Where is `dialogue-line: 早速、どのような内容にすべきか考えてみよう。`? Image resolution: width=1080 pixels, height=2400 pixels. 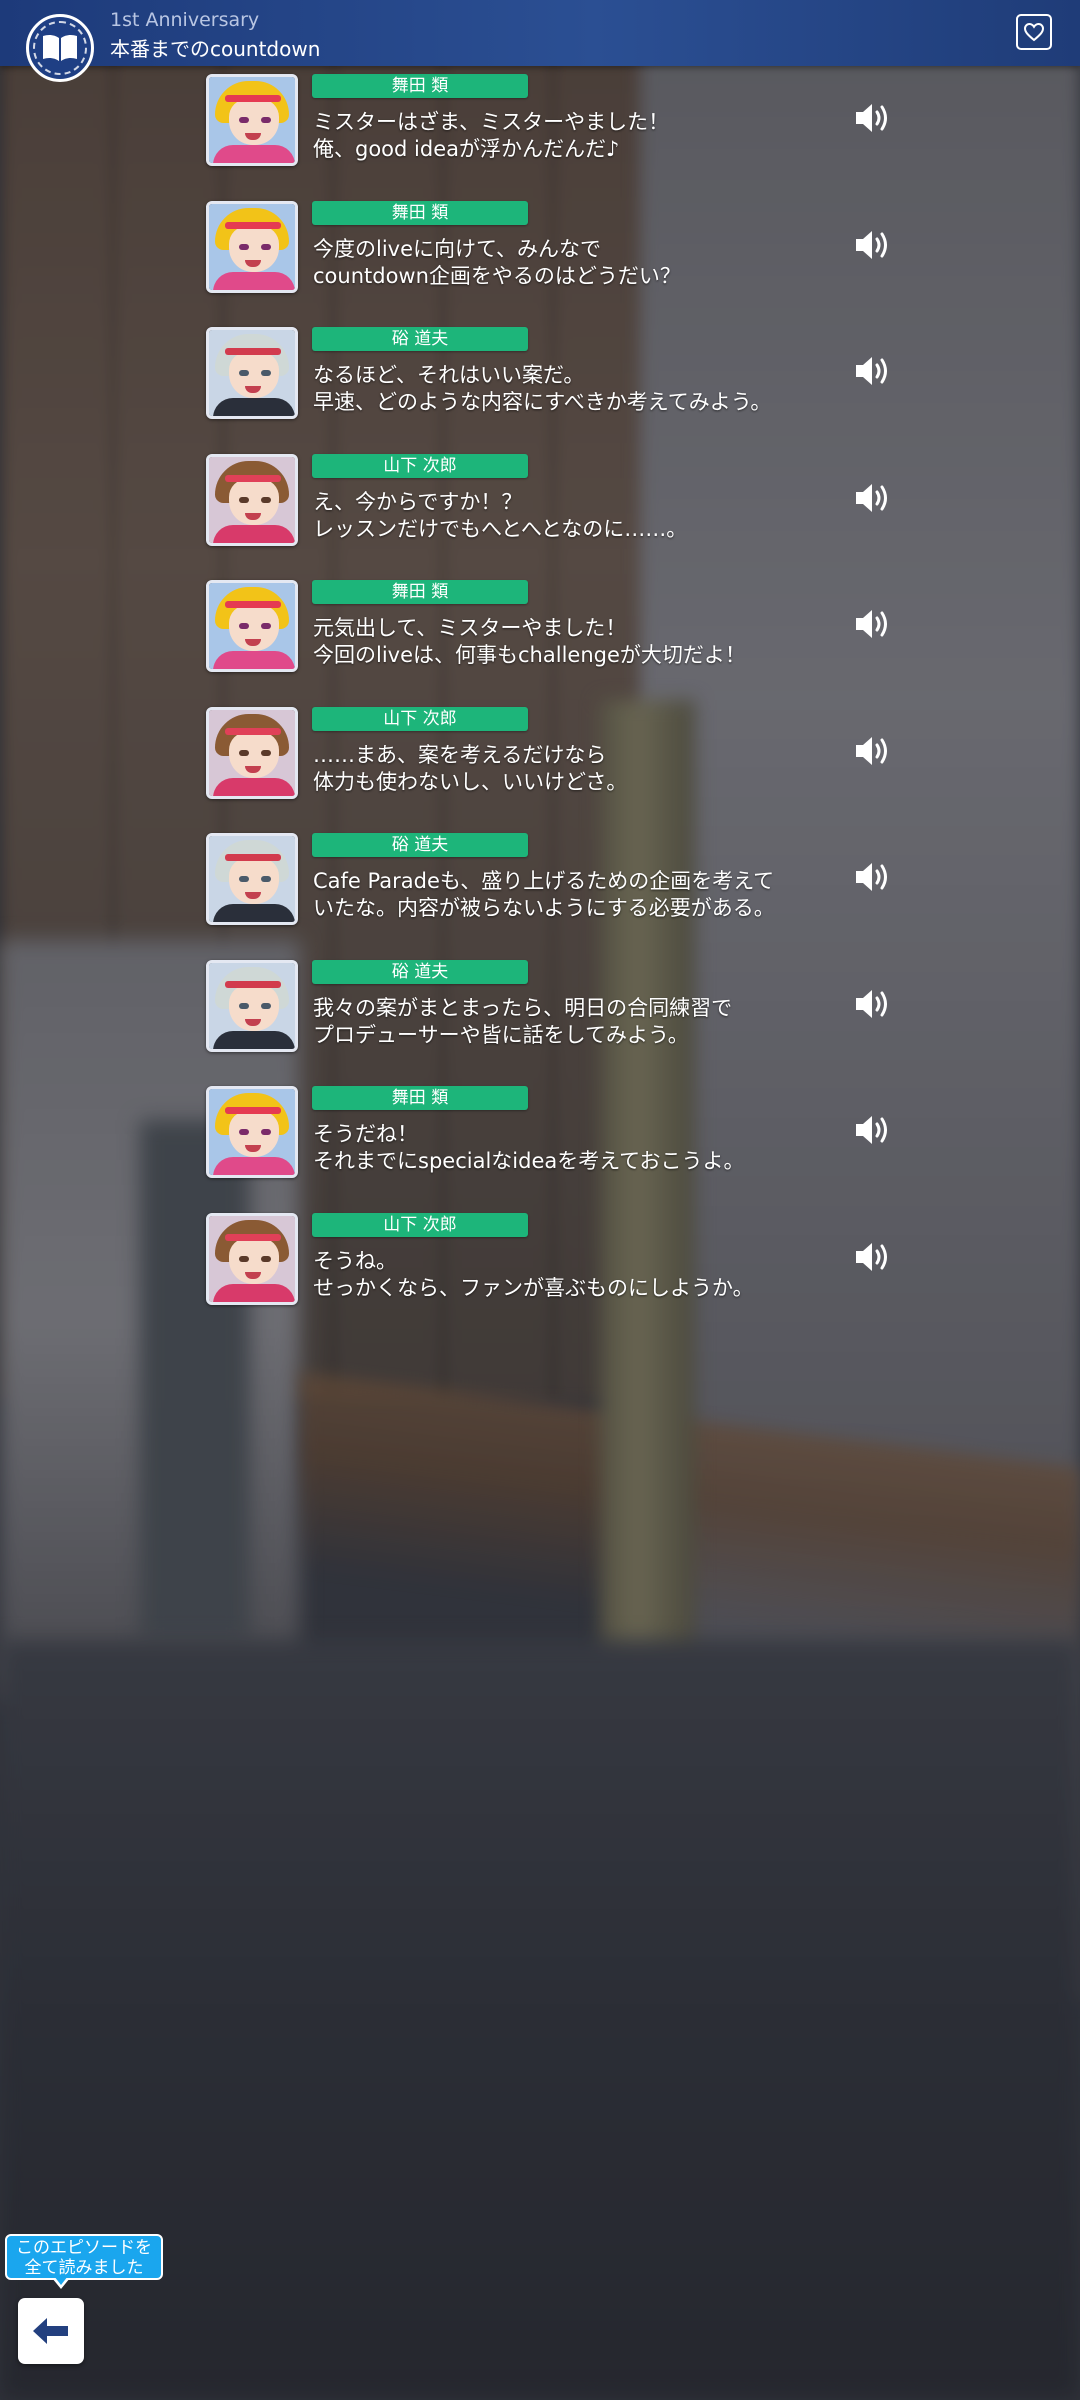 dialogue-line: 早速、どのような内容にすべきか考えてみよう。 is located at coordinates (542, 402).